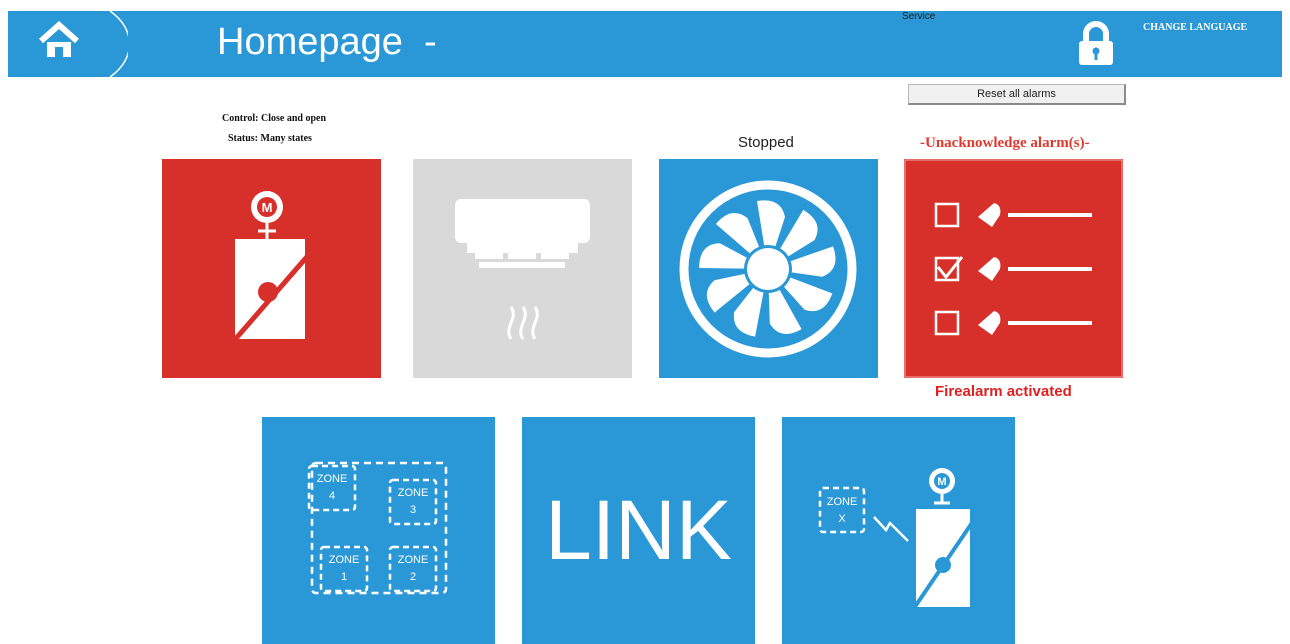 The width and height of the screenshot is (1290, 644). I want to click on zone-damper-tile: ZONE X M, so click(898, 530).